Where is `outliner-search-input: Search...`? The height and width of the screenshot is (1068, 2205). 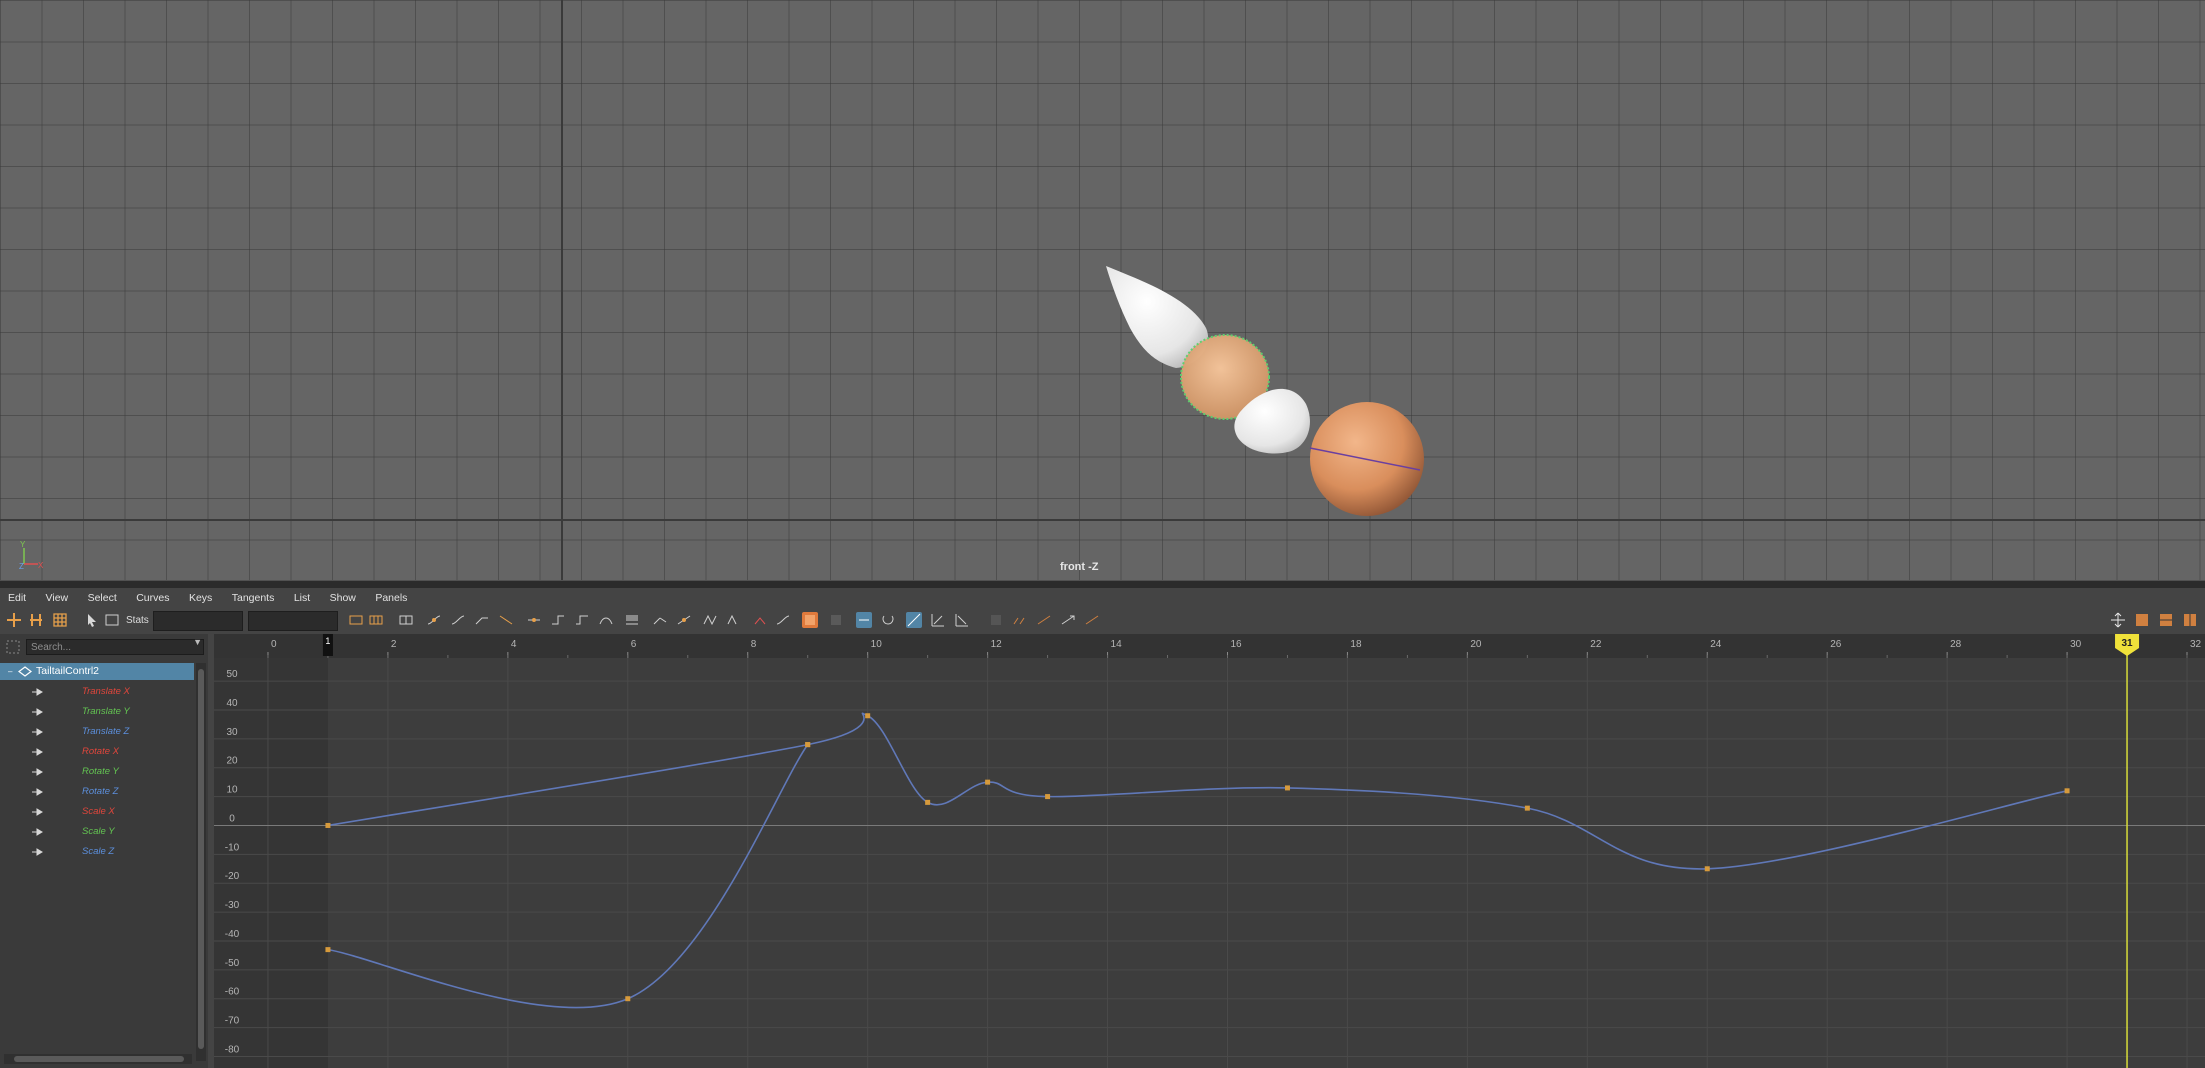 outliner-search-input: Search... is located at coordinates (115, 647).